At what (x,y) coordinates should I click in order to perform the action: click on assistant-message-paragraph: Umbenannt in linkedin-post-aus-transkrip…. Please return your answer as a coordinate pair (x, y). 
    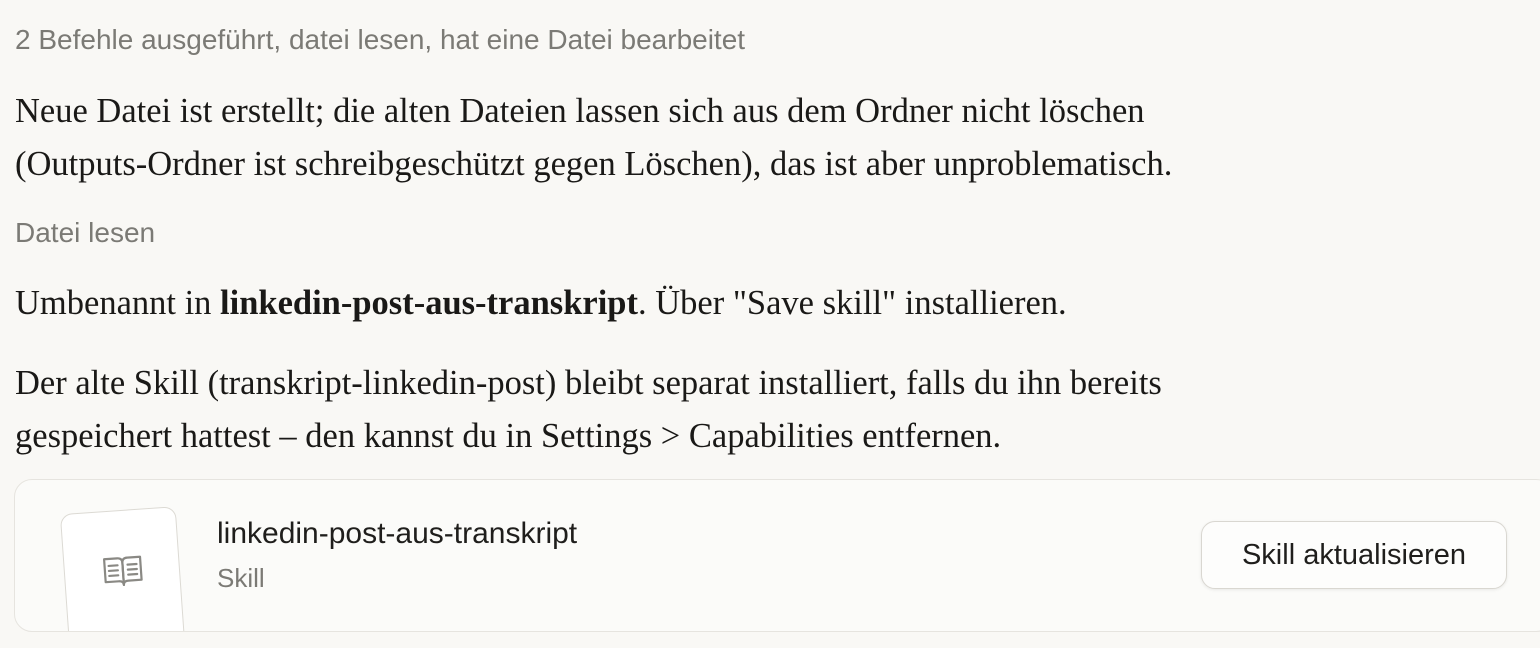
    Looking at the image, I should click on (541, 303).